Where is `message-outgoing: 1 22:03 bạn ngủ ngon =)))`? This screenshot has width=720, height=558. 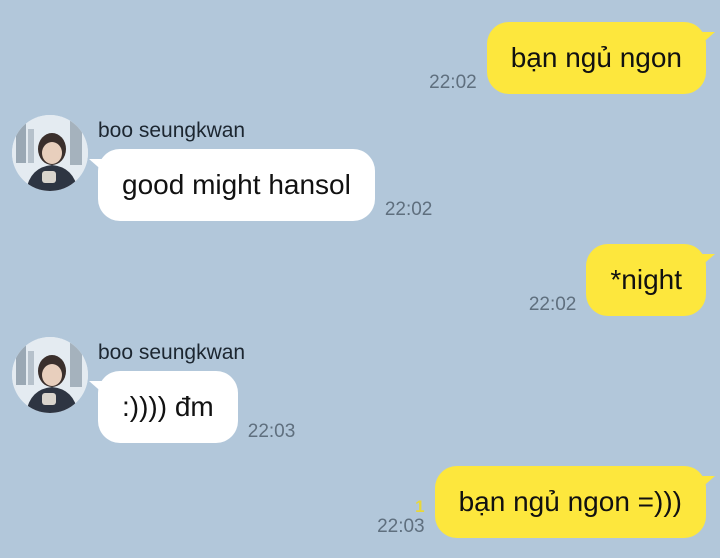
message-outgoing: 1 22:03 bạn ngủ ngon =))) is located at coordinates (541, 502).